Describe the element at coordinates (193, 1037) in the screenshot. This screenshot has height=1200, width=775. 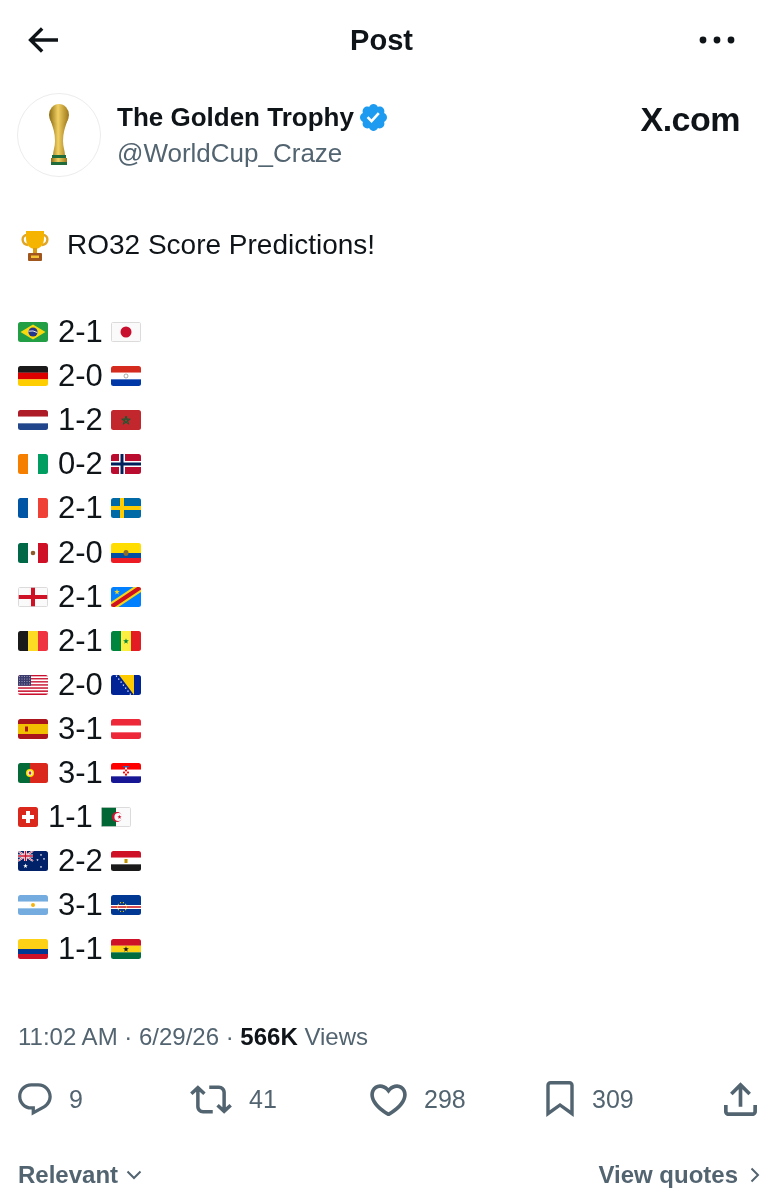
I see `post-meta-text: 11:02 AM · 6/29/26 · 566K Views` at that location.